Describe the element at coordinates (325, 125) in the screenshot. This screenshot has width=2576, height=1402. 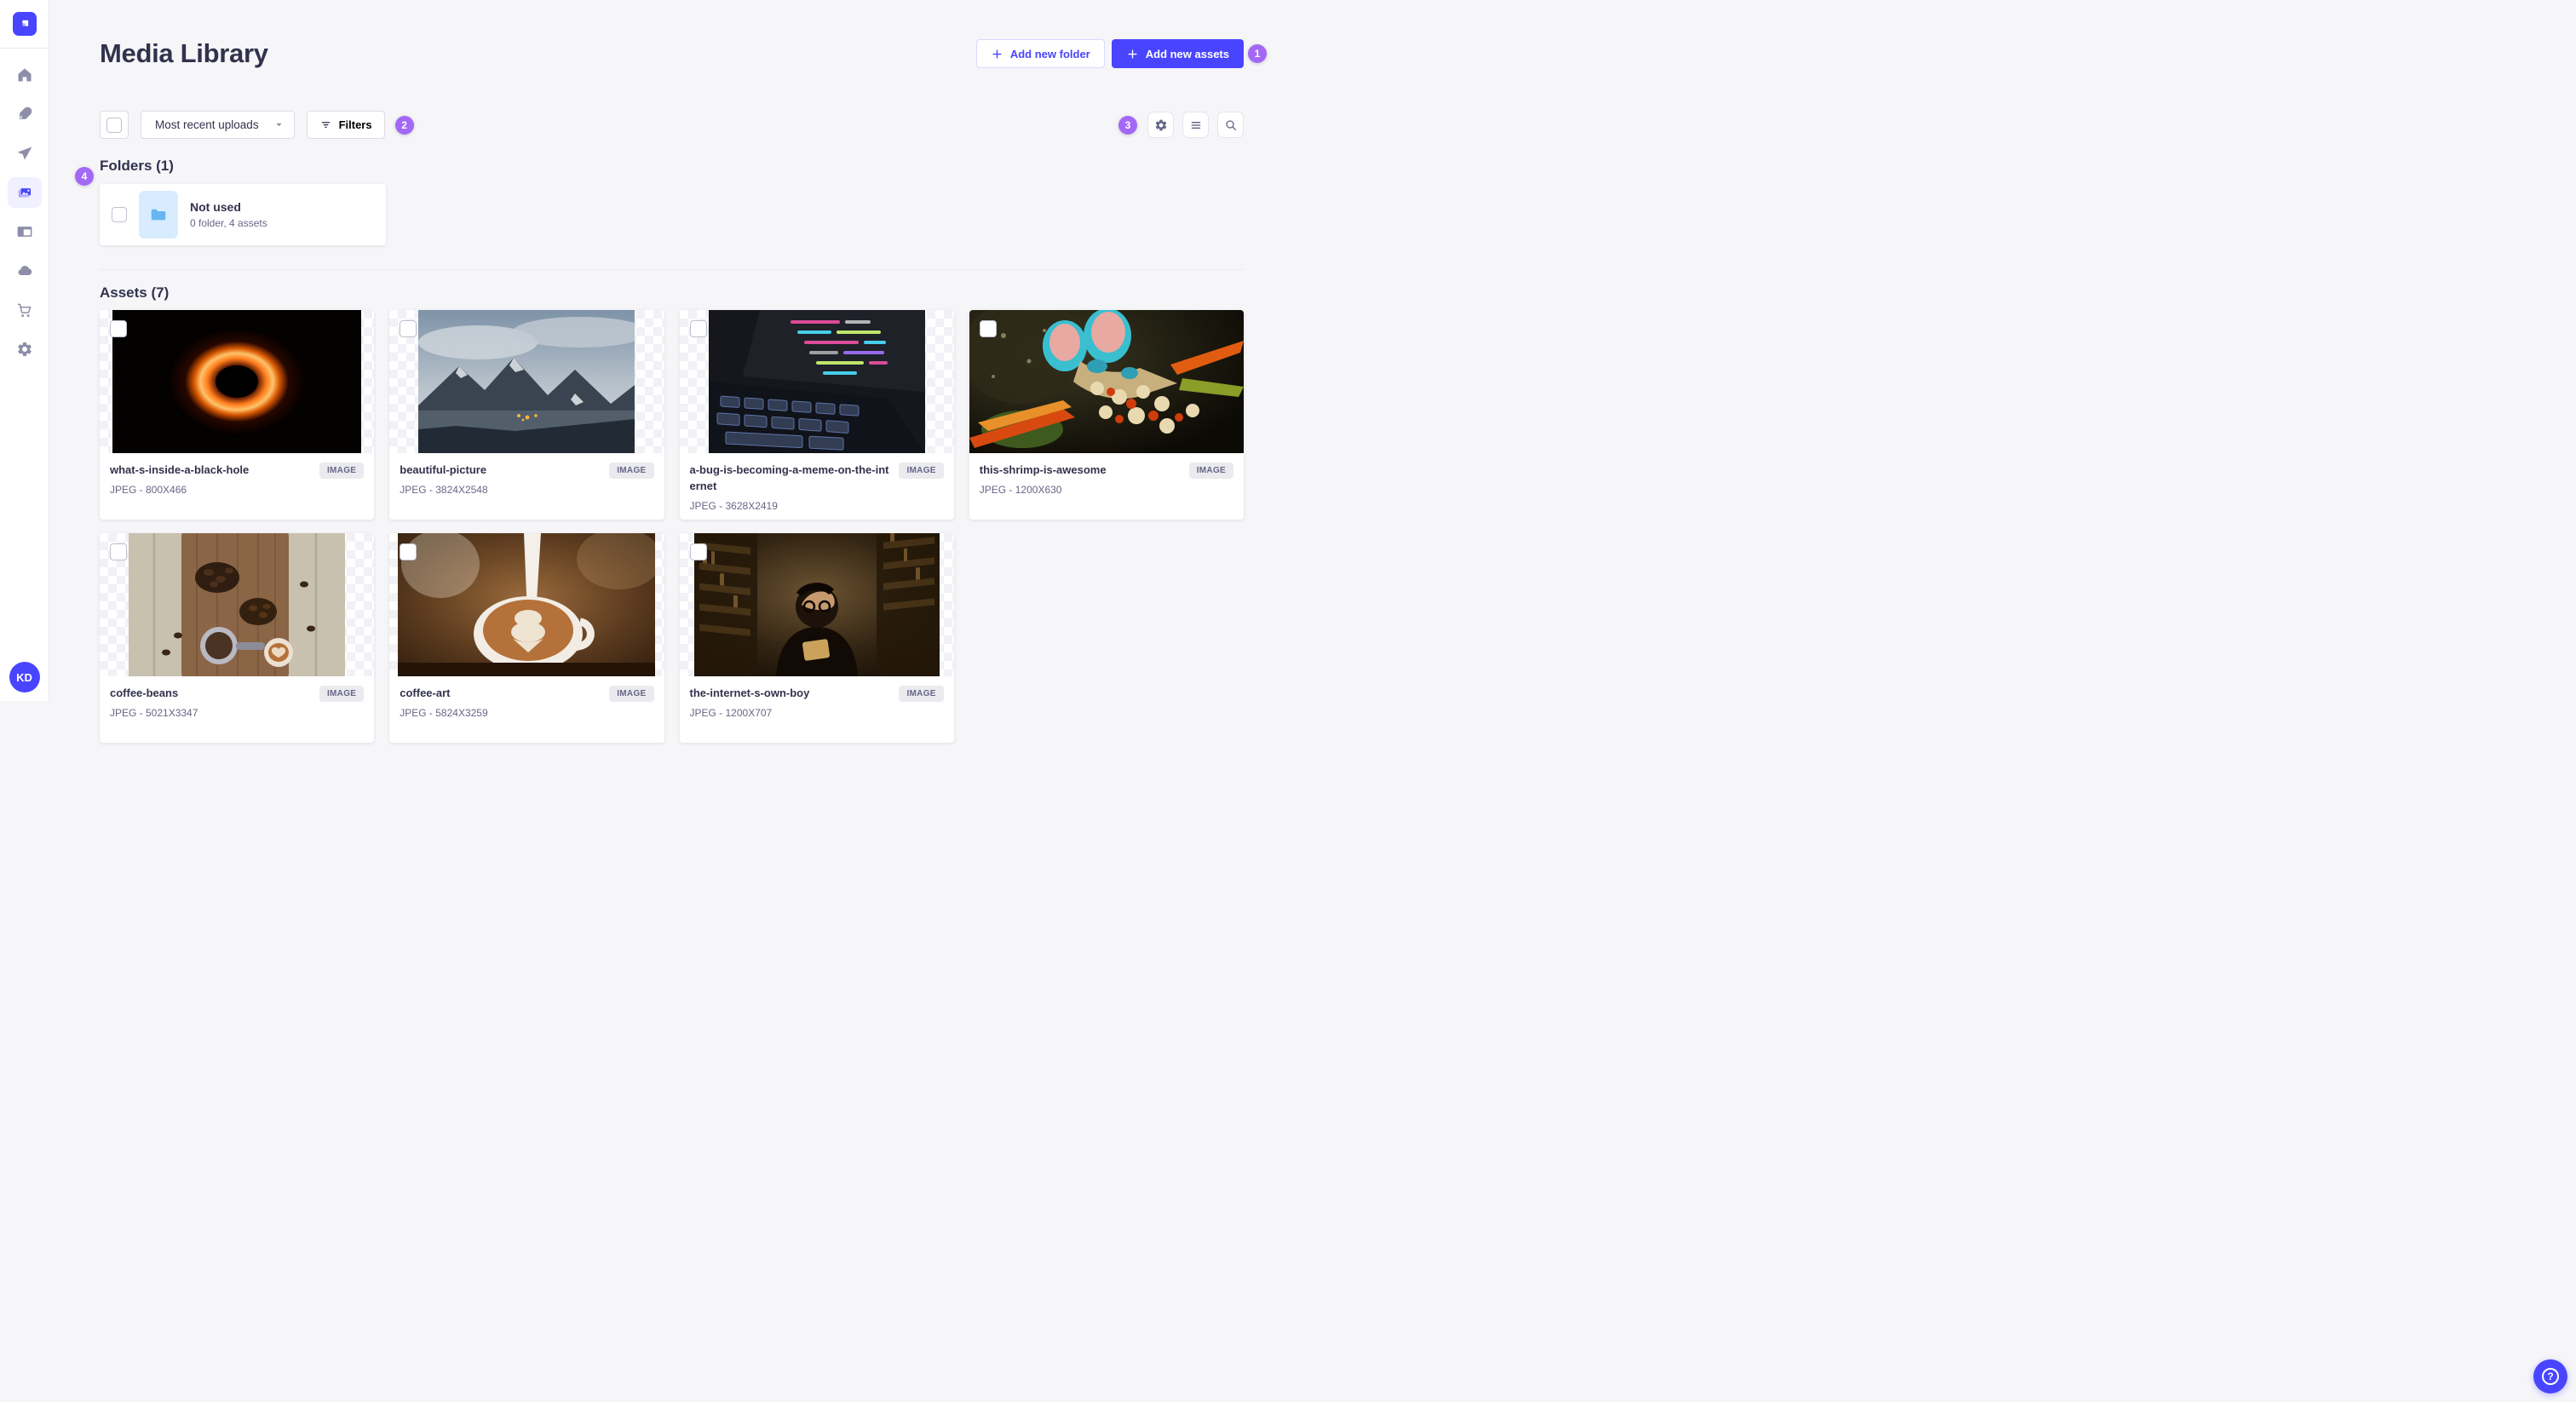
I see `filter-icon` at that location.